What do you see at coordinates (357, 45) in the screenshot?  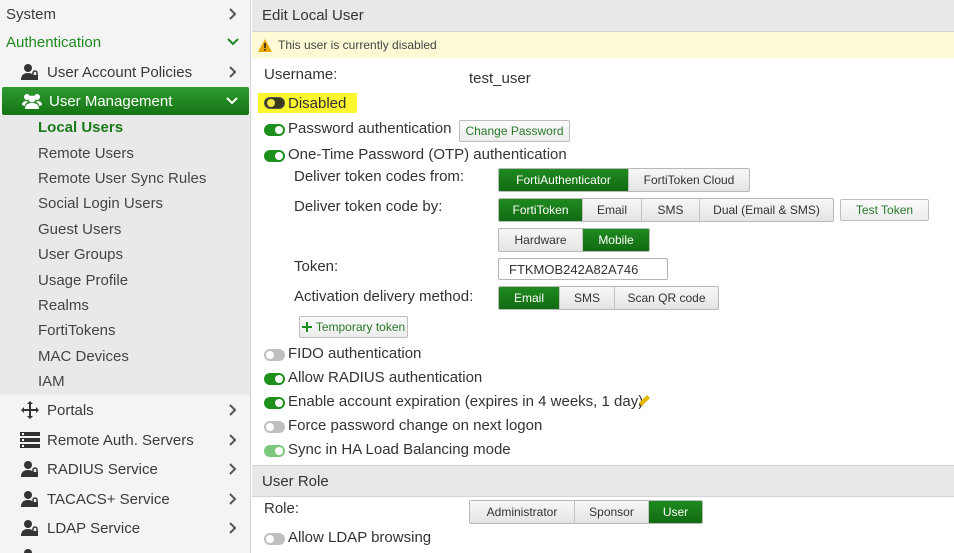 I see `warning-text: This user is currently disabled` at bounding box center [357, 45].